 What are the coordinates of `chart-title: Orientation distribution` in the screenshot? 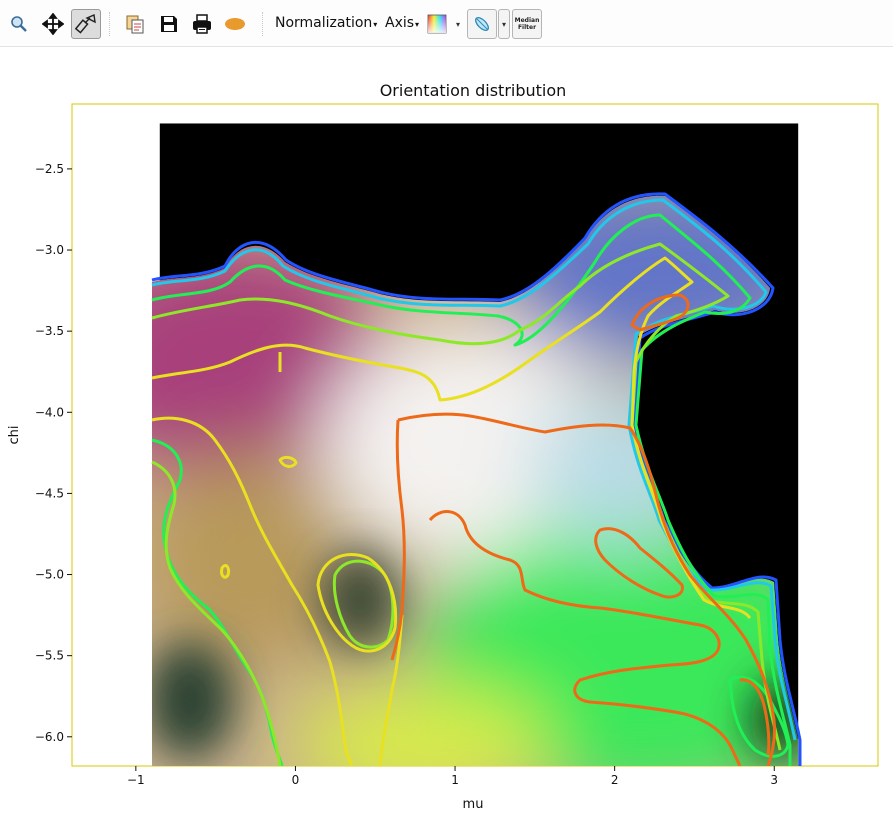 It's located at (473, 90).